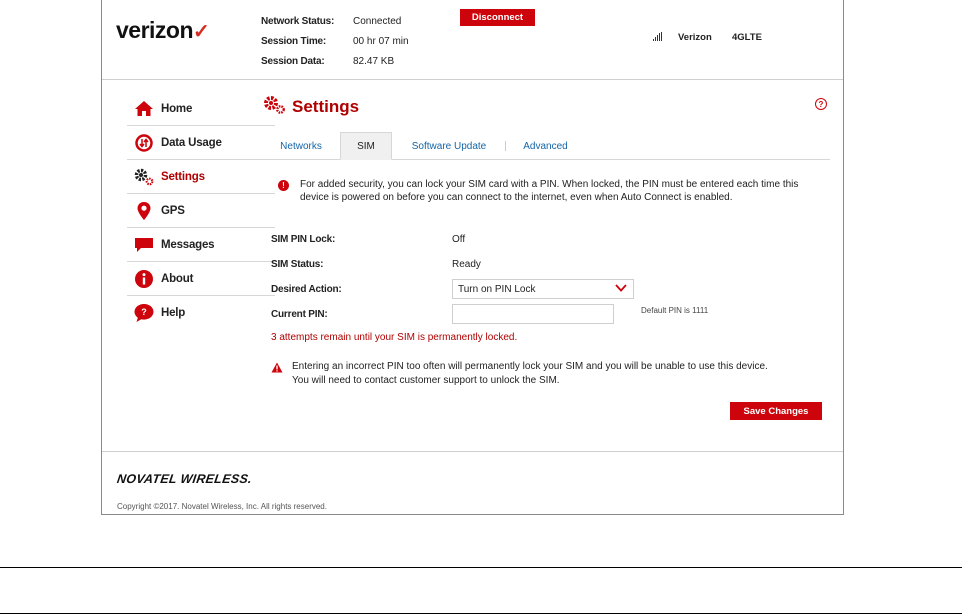 The width and height of the screenshot is (962, 616). I want to click on session-data-value: 82.47 KB, so click(374, 61).